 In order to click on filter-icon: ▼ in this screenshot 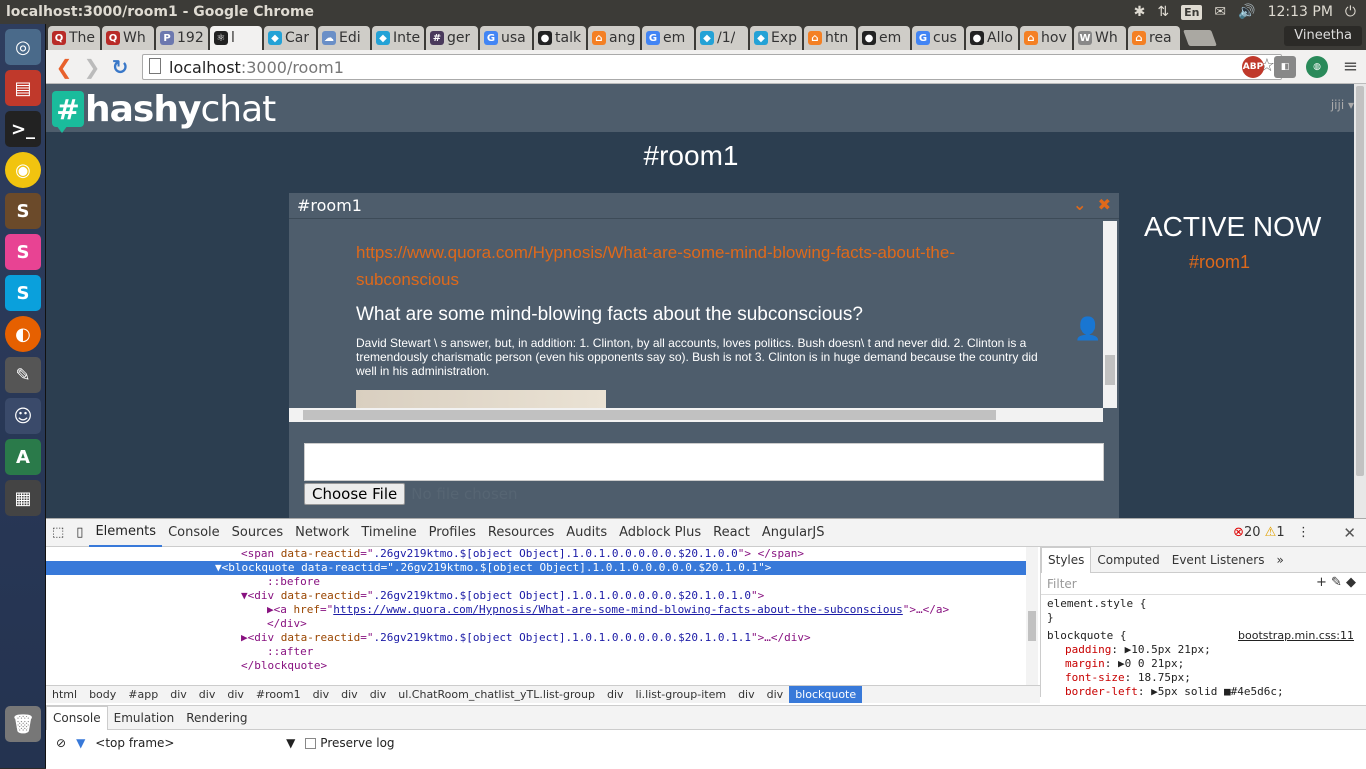, I will do `click(80, 743)`.